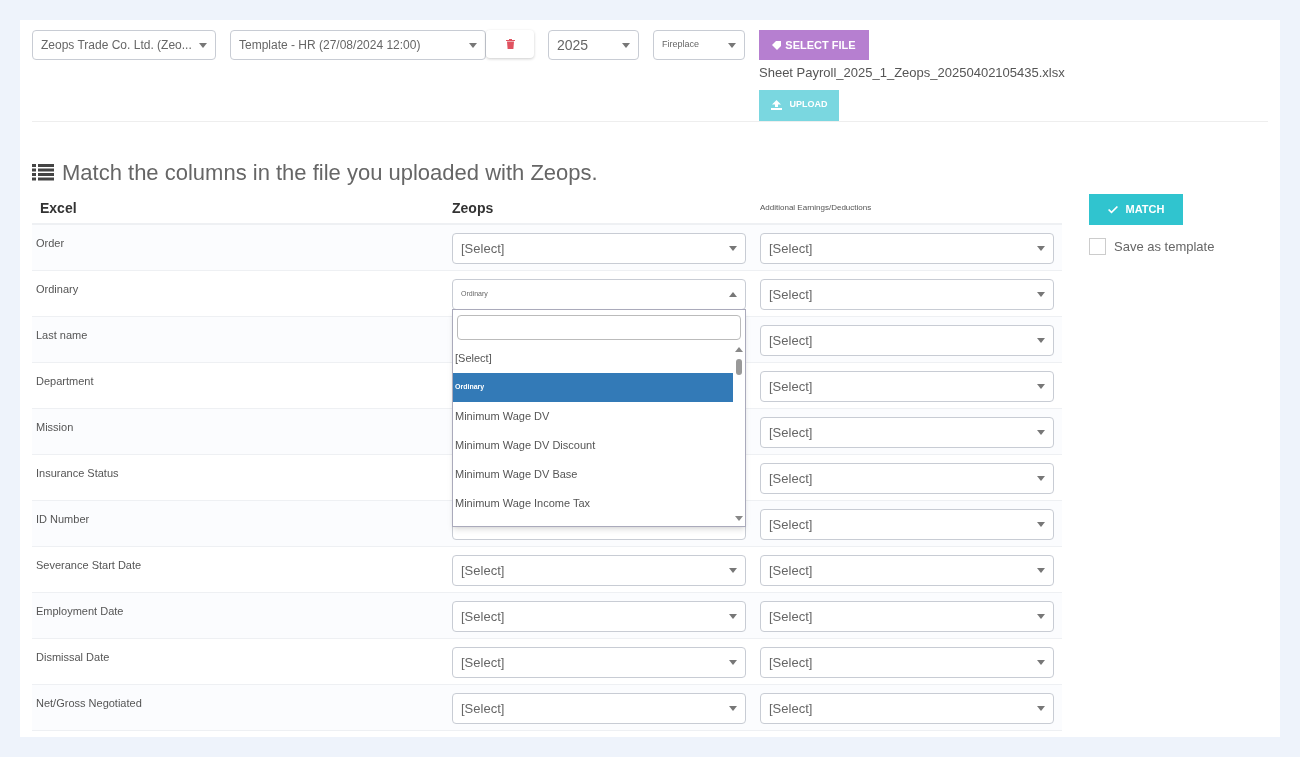 The image size is (1300, 757). Describe the element at coordinates (50, 243) in the screenshot. I see `excel-column-name: Order` at that location.